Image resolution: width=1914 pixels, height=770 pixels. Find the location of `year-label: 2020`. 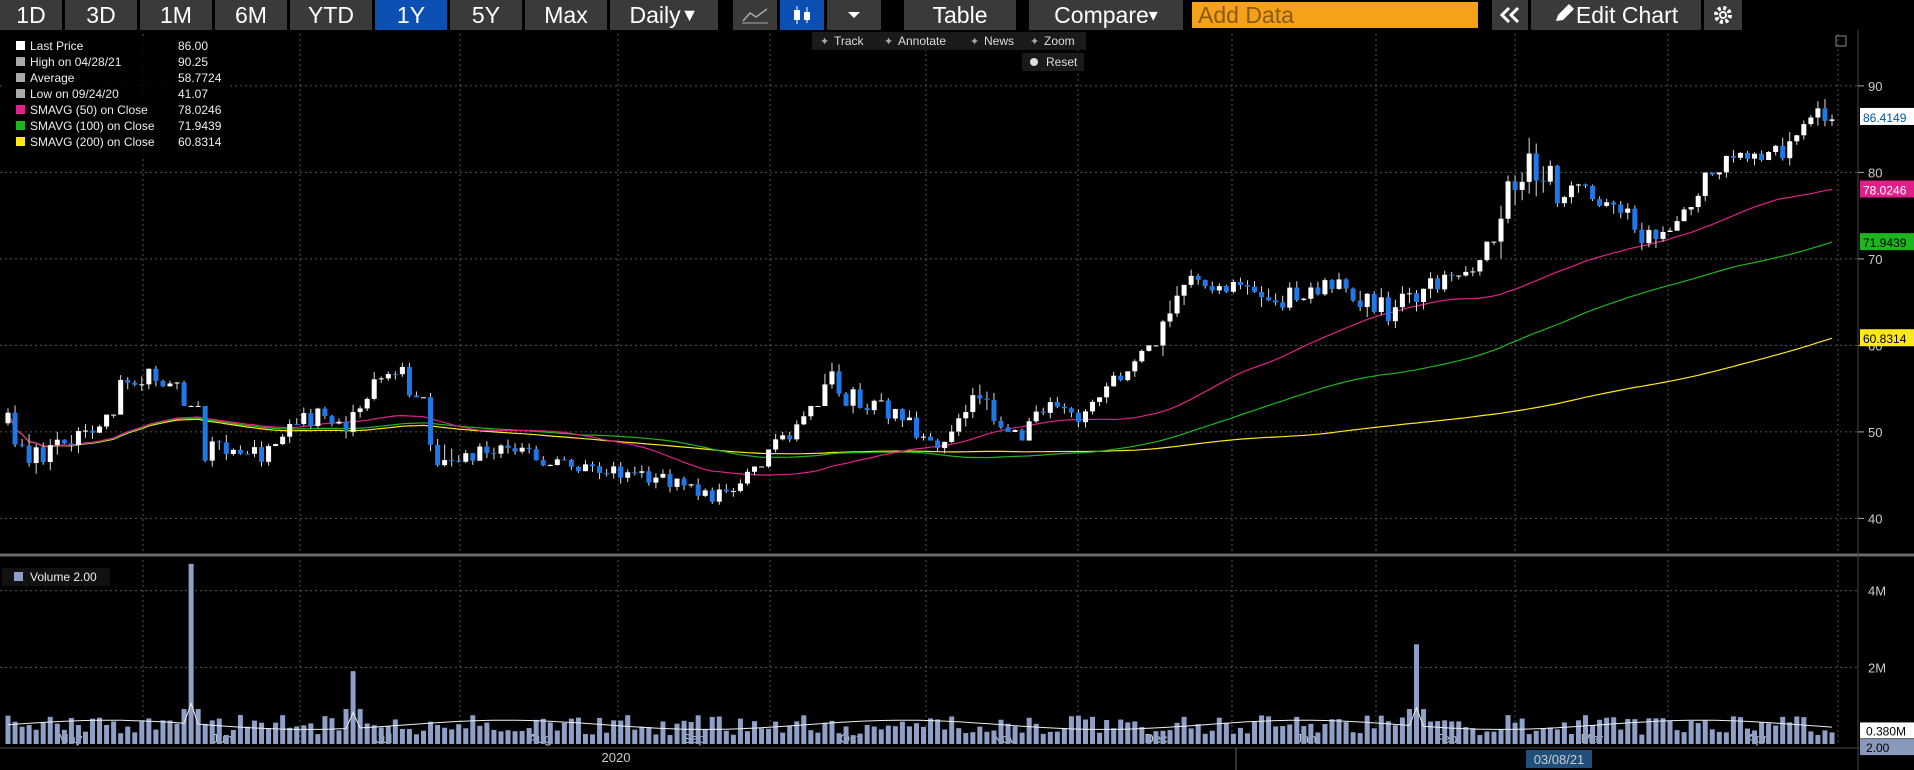

year-label: 2020 is located at coordinates (616, 757).